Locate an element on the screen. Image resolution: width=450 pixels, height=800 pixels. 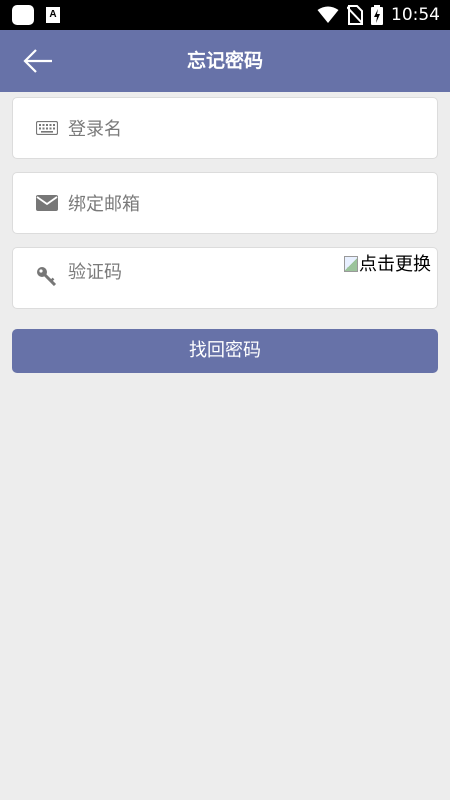
app-notification-icon is located at coordinates (23, 15).